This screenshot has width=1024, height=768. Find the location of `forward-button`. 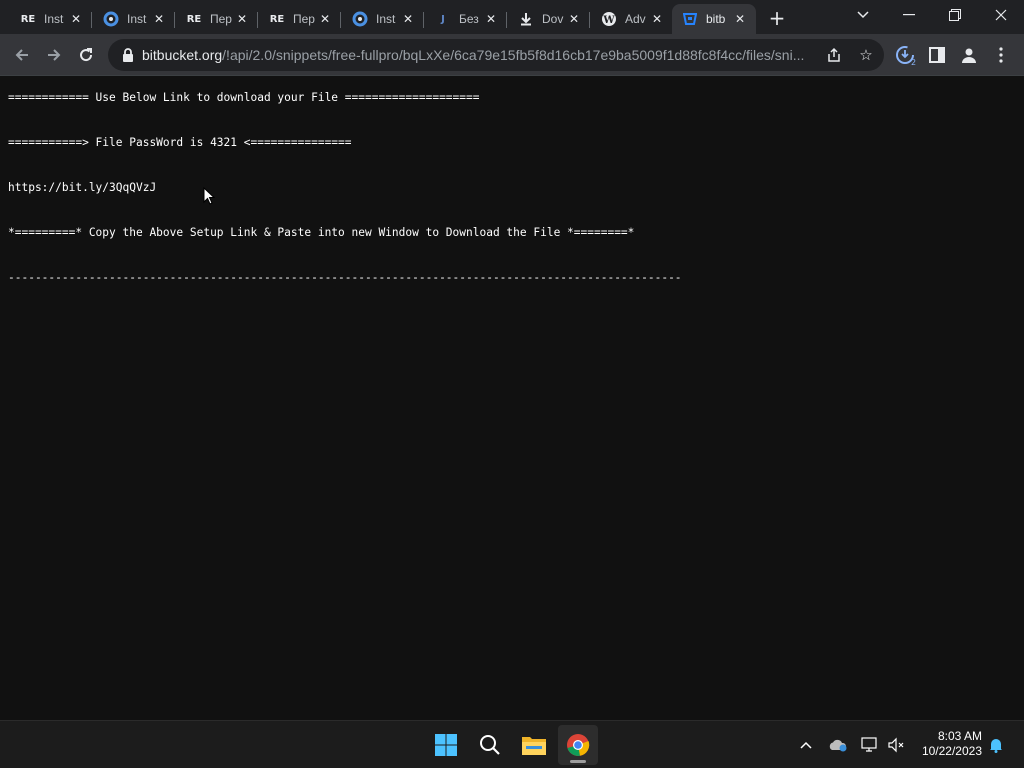

forward-button is located at coordinates (54, 55).